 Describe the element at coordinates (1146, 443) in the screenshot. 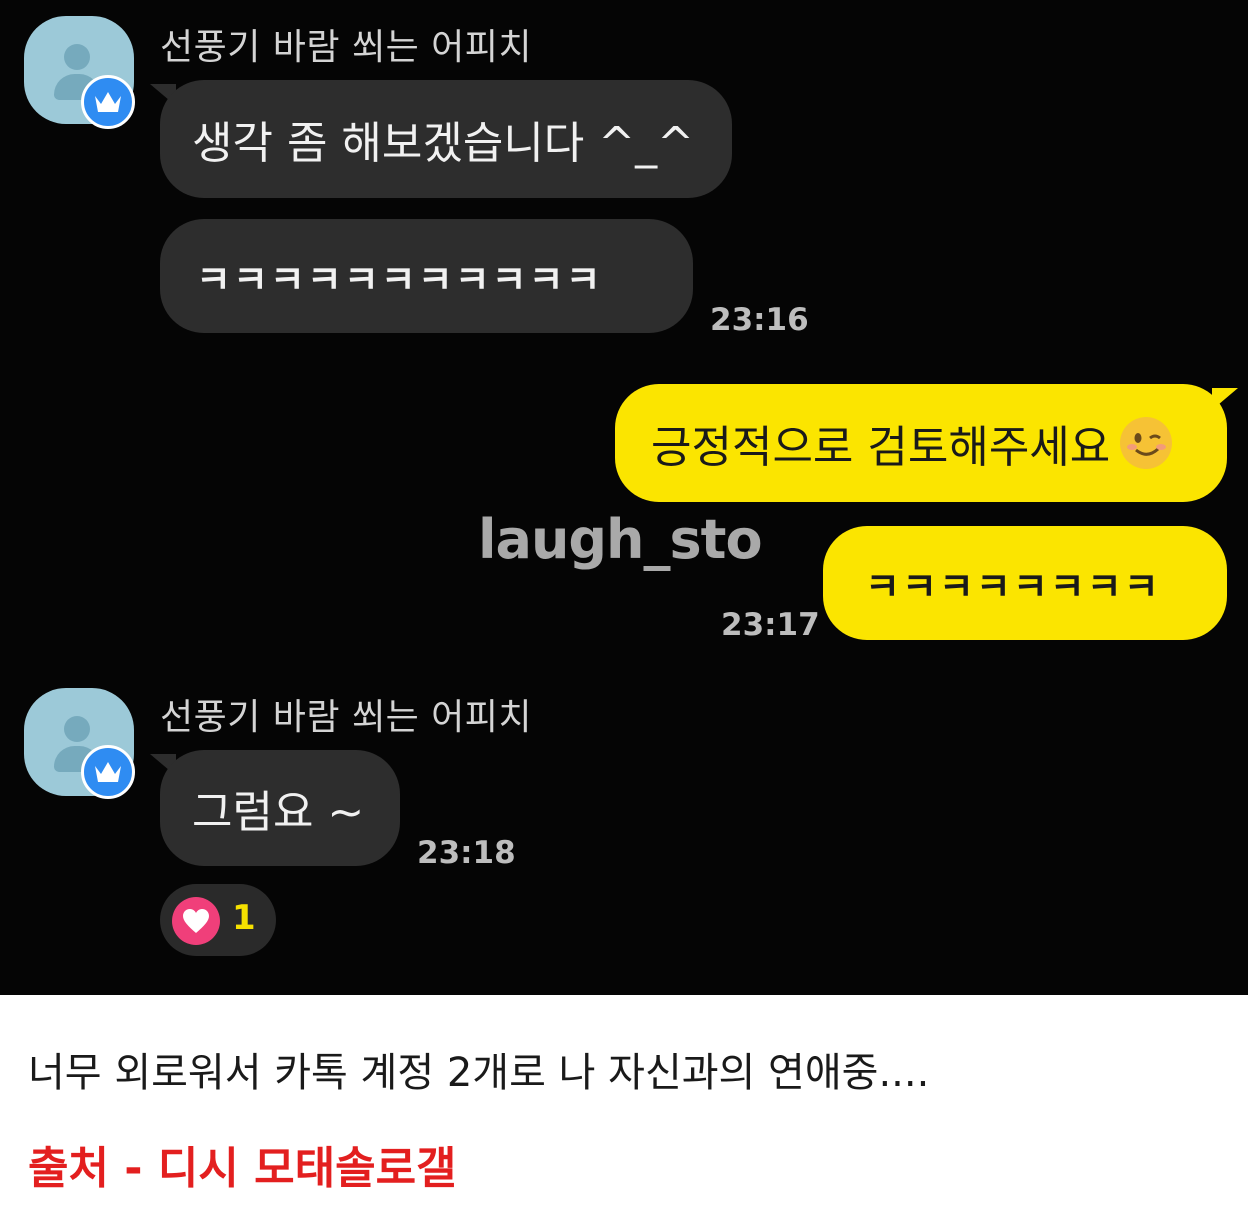

I see `winking-face-icon` at that location.